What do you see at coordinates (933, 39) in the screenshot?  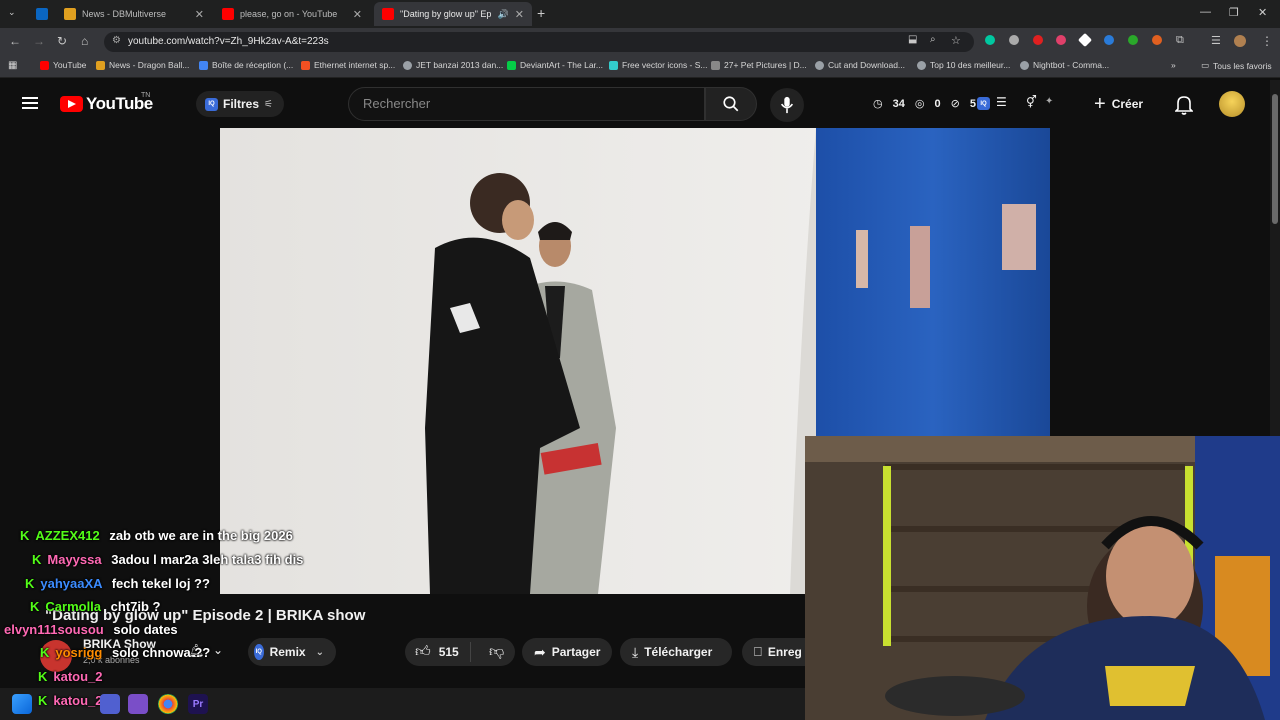 I see `zoom-icon: ⌕` at bounding box center [933, 39].